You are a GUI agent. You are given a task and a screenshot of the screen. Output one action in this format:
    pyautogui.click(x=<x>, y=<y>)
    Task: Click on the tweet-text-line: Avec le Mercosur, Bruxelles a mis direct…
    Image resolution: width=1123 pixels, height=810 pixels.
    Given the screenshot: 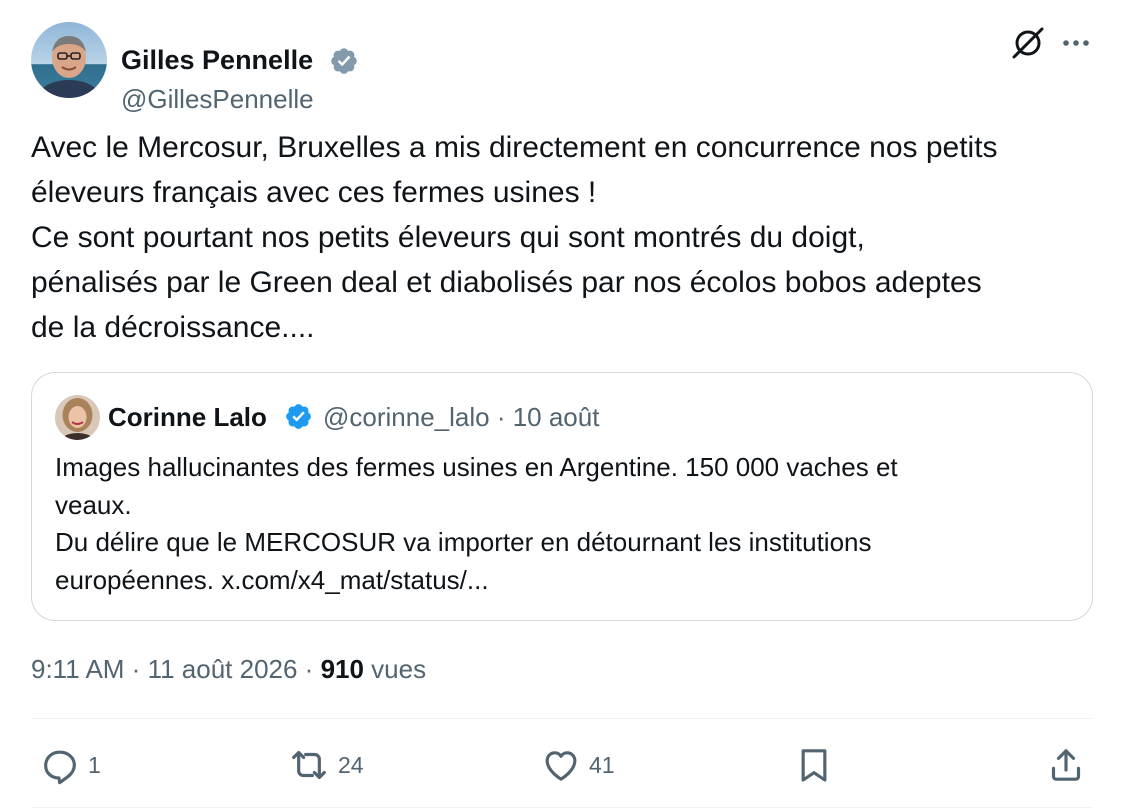 What is the action you would take?
    pyautogui.click(x=514, y=147)
    